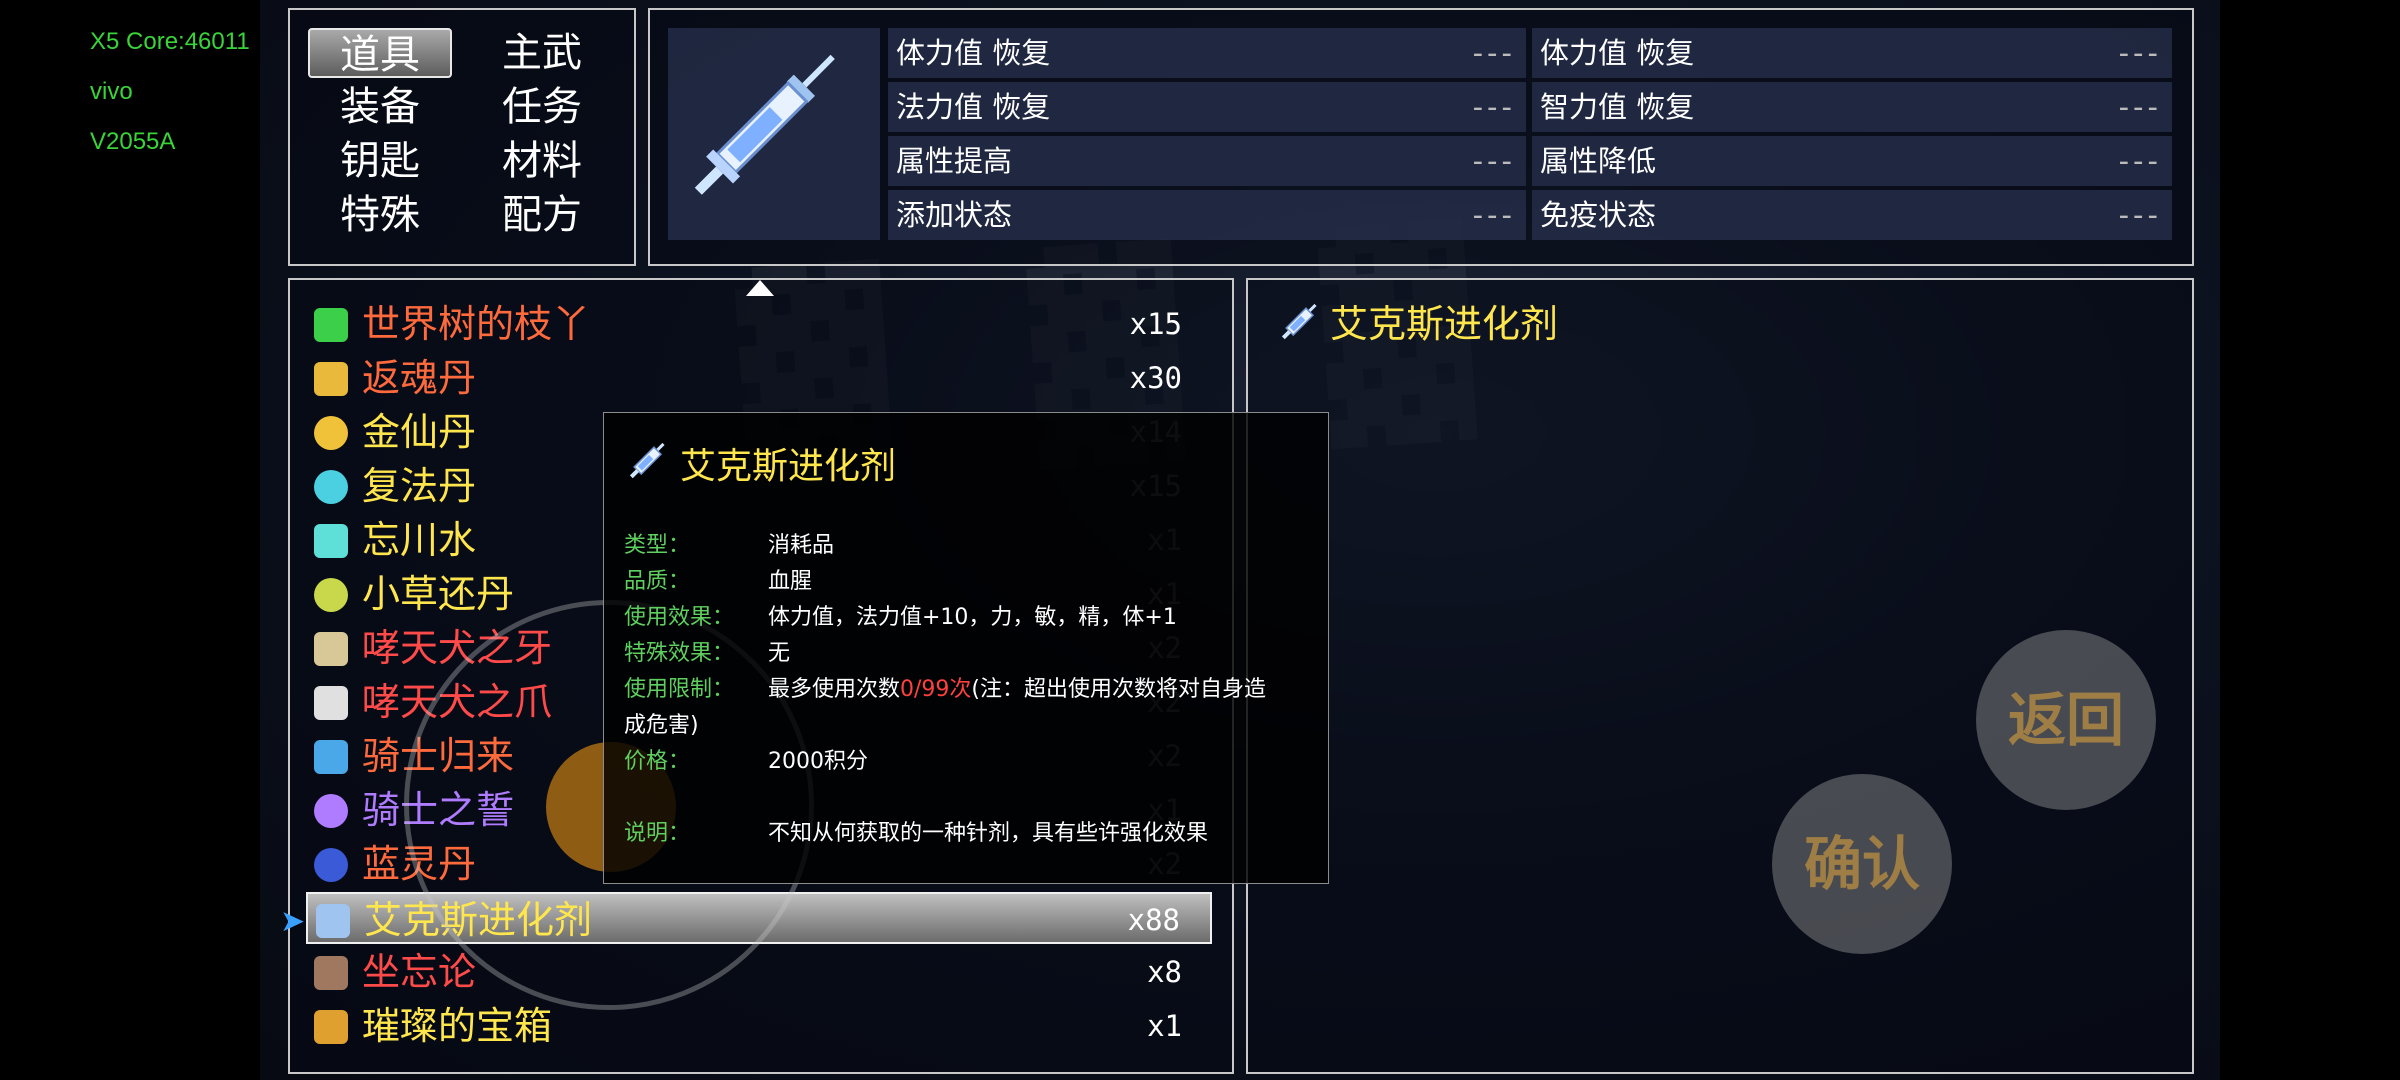 The width and height of the screenshot is (2400, 1080). What do you see at coordinates (657, 545) in the screenshot?
I see `tooltip-type-key: 类型：` at bounding box center [657, 545].